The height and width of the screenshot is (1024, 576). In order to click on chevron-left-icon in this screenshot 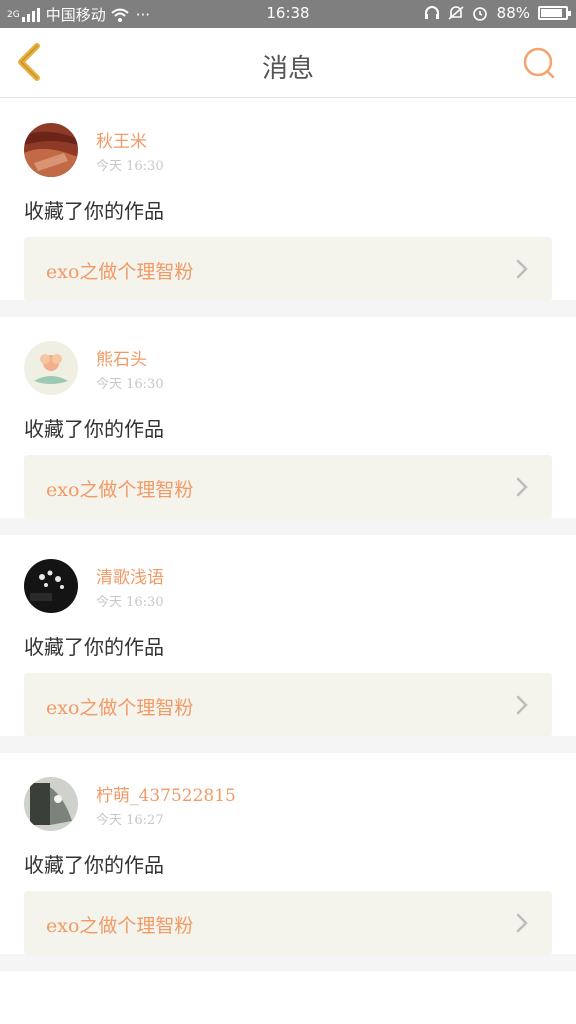, I will do `click(32, 62)`.